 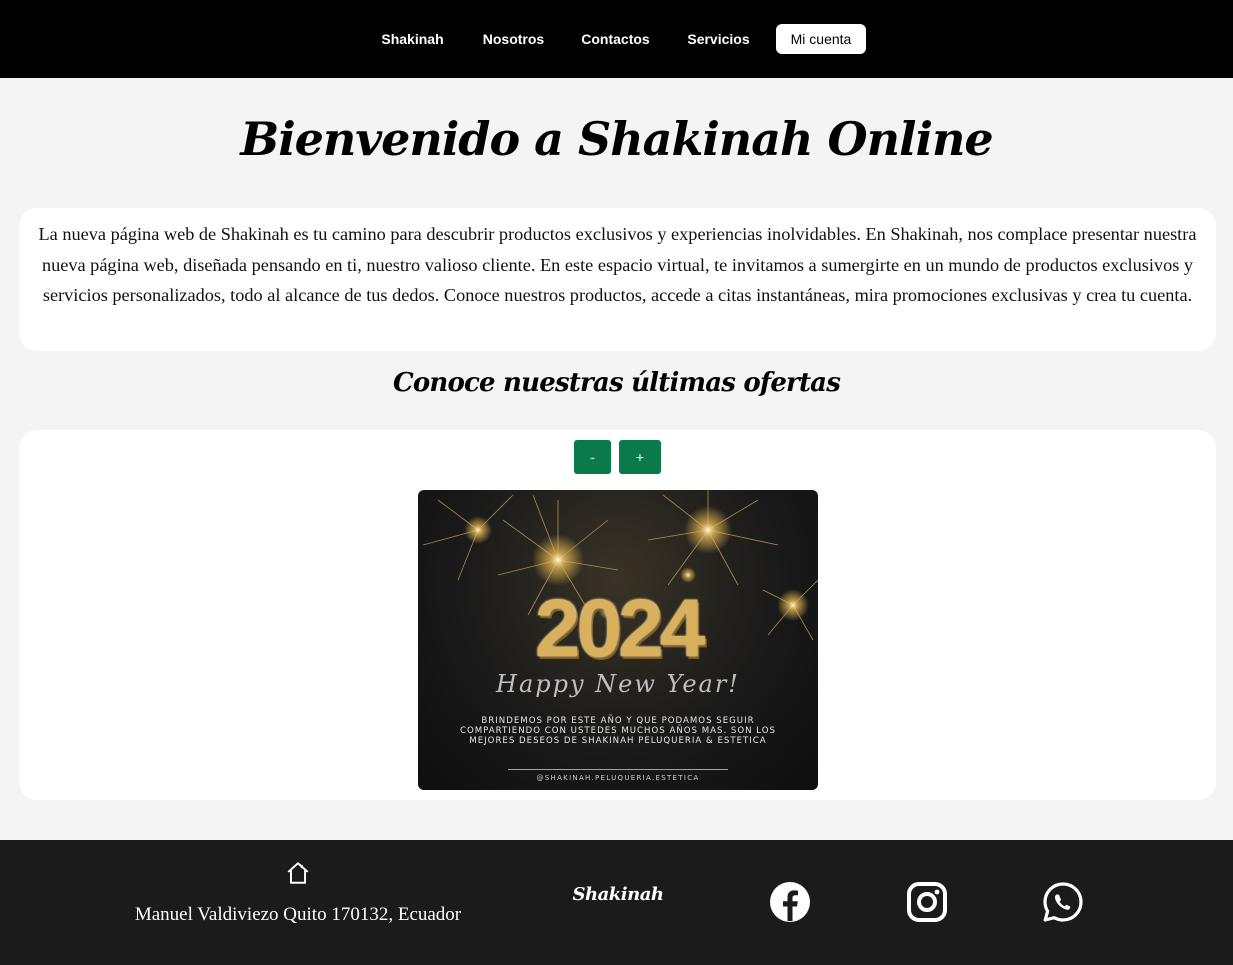 I want to click on next-slide-button: +, so click(x=640, y=457).